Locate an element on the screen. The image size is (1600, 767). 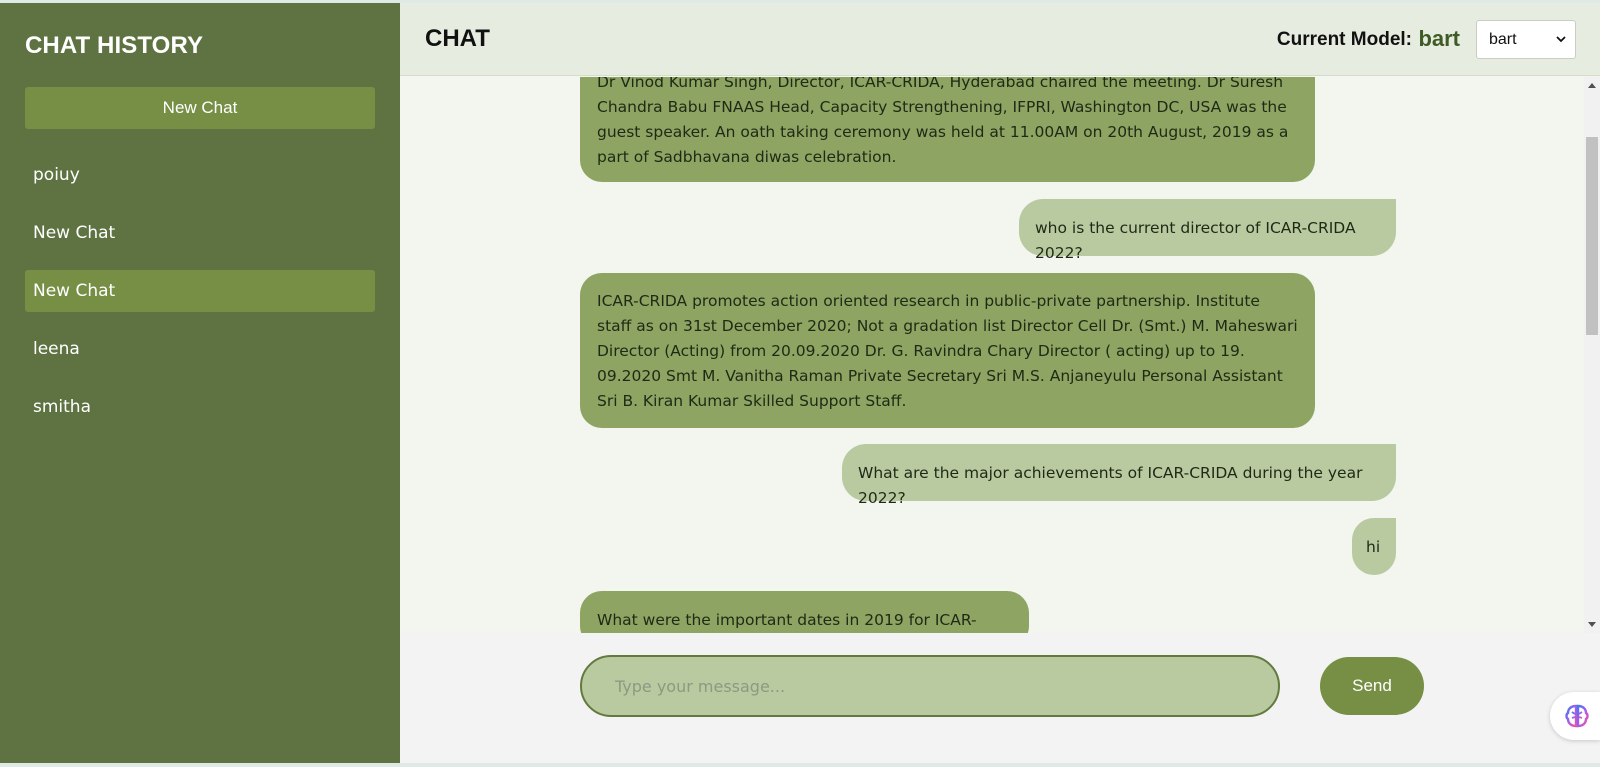
composer-bar: Send is located at coordinates (1000, 698).